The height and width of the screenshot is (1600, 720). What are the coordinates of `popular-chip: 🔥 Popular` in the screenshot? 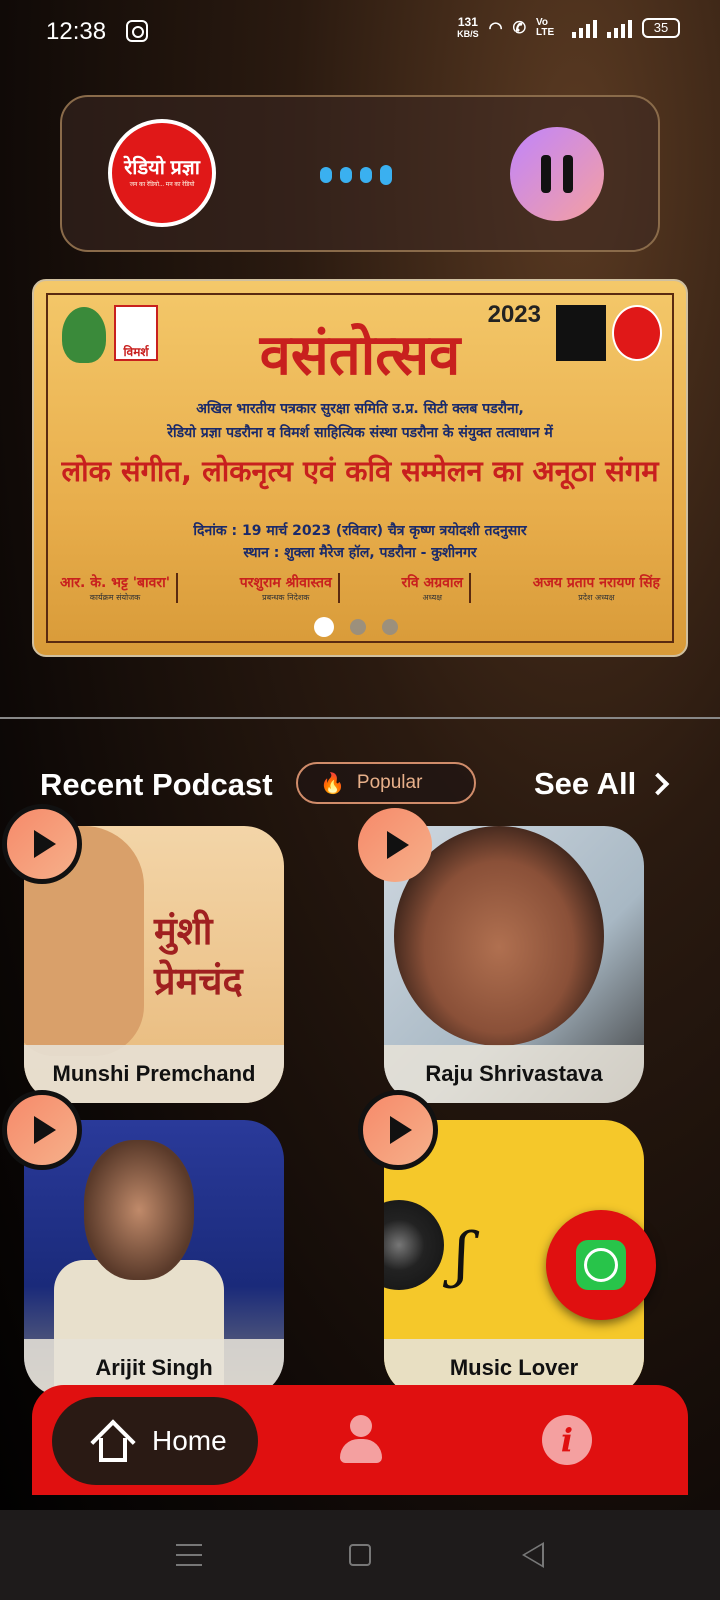 It's located at (386, 783).